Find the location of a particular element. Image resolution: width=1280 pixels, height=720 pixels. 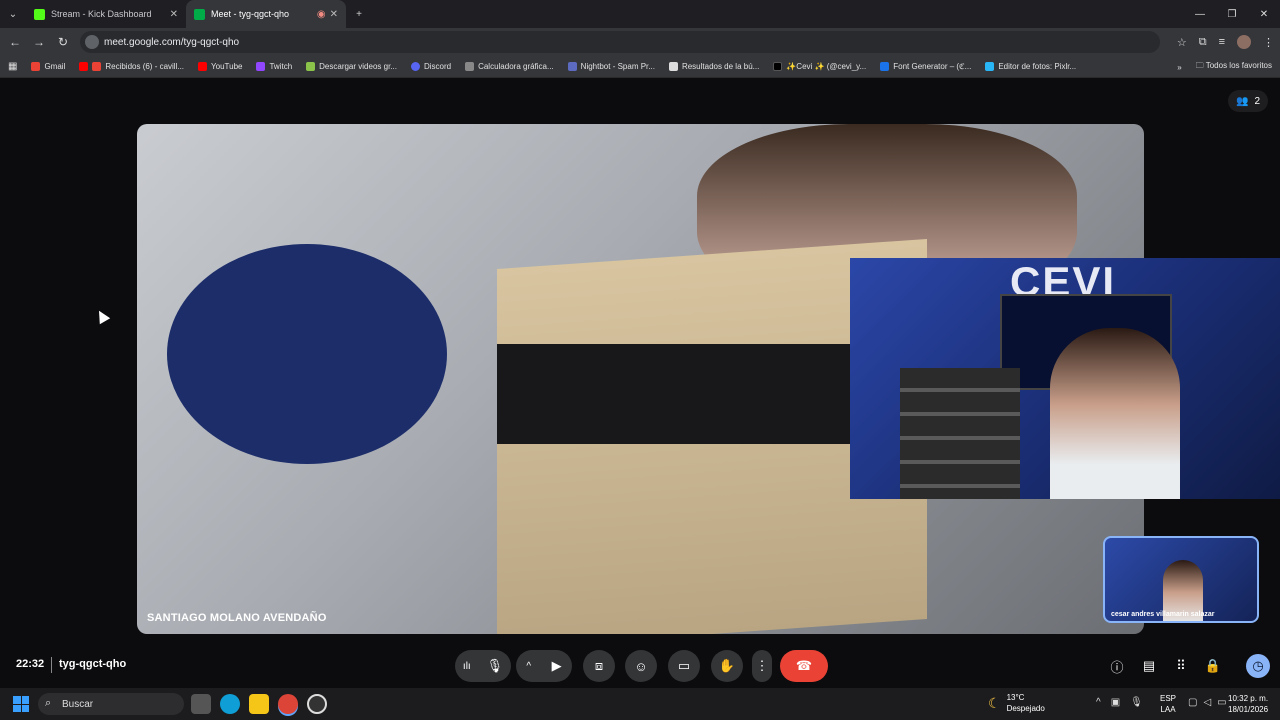

obs-icon is located at coordinates (317, 704).